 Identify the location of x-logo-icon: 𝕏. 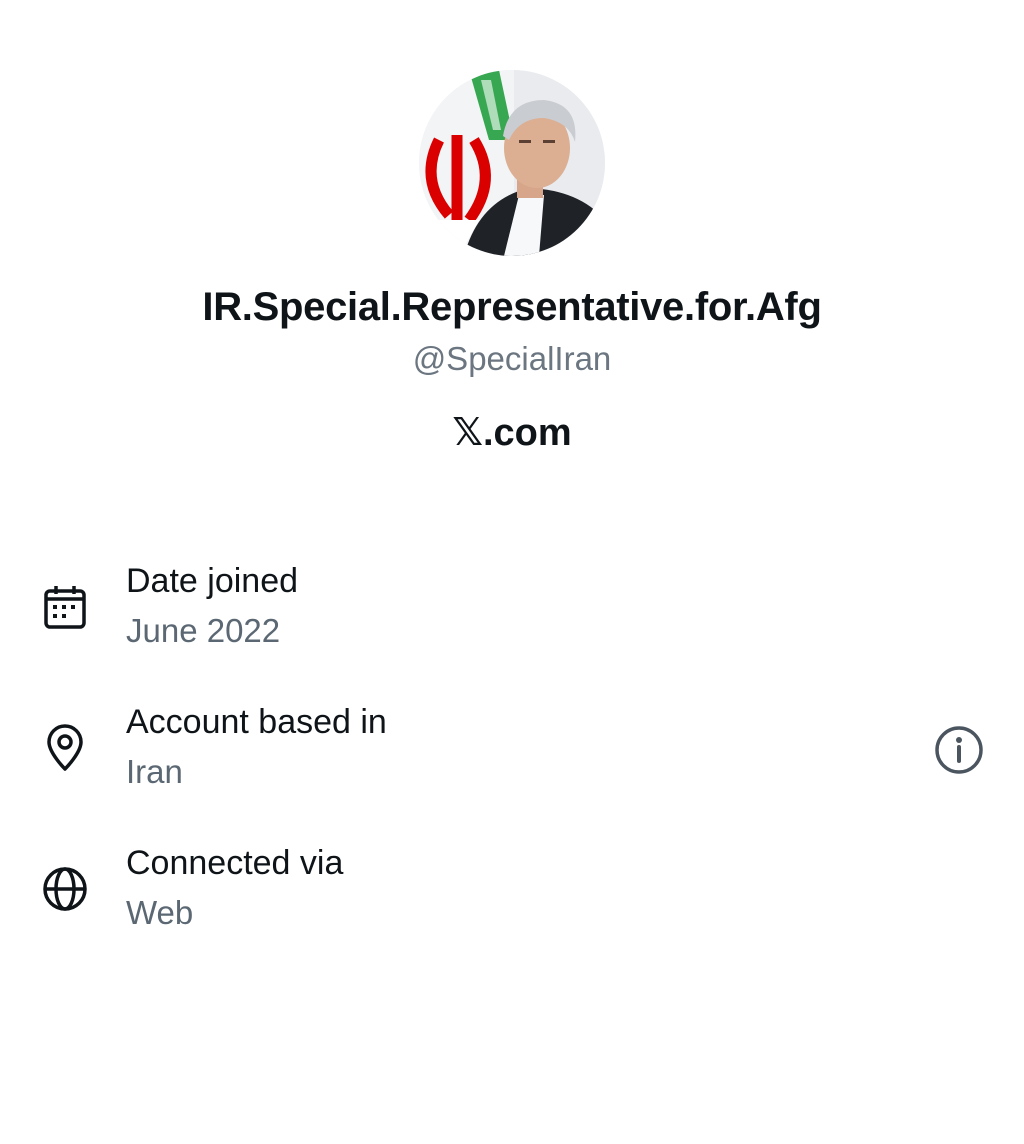
(467, 433).